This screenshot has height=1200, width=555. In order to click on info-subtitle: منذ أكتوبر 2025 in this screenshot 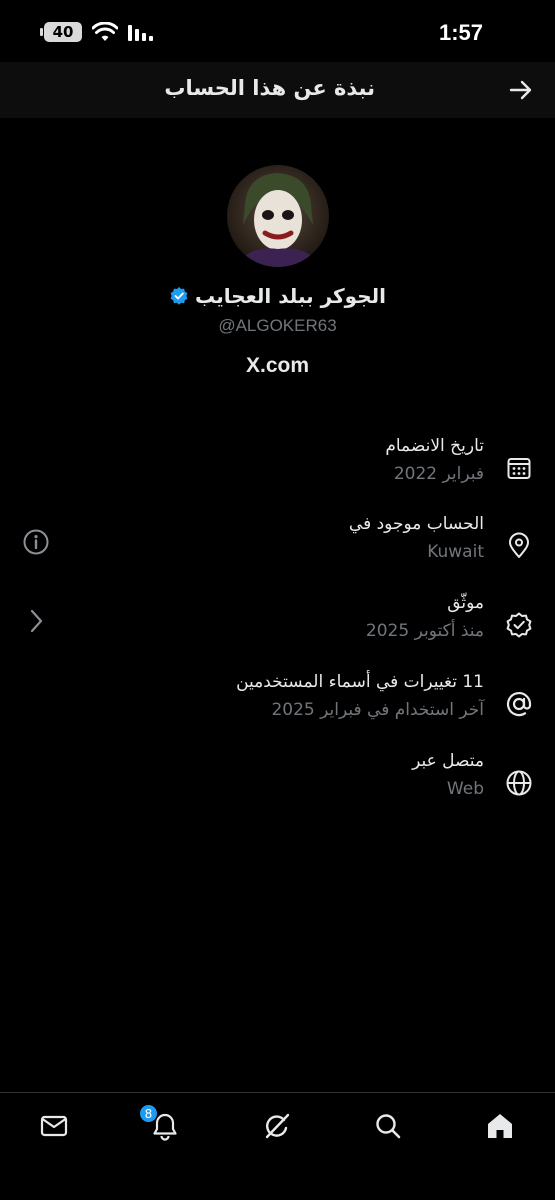, I will do `click(424, 631)`.